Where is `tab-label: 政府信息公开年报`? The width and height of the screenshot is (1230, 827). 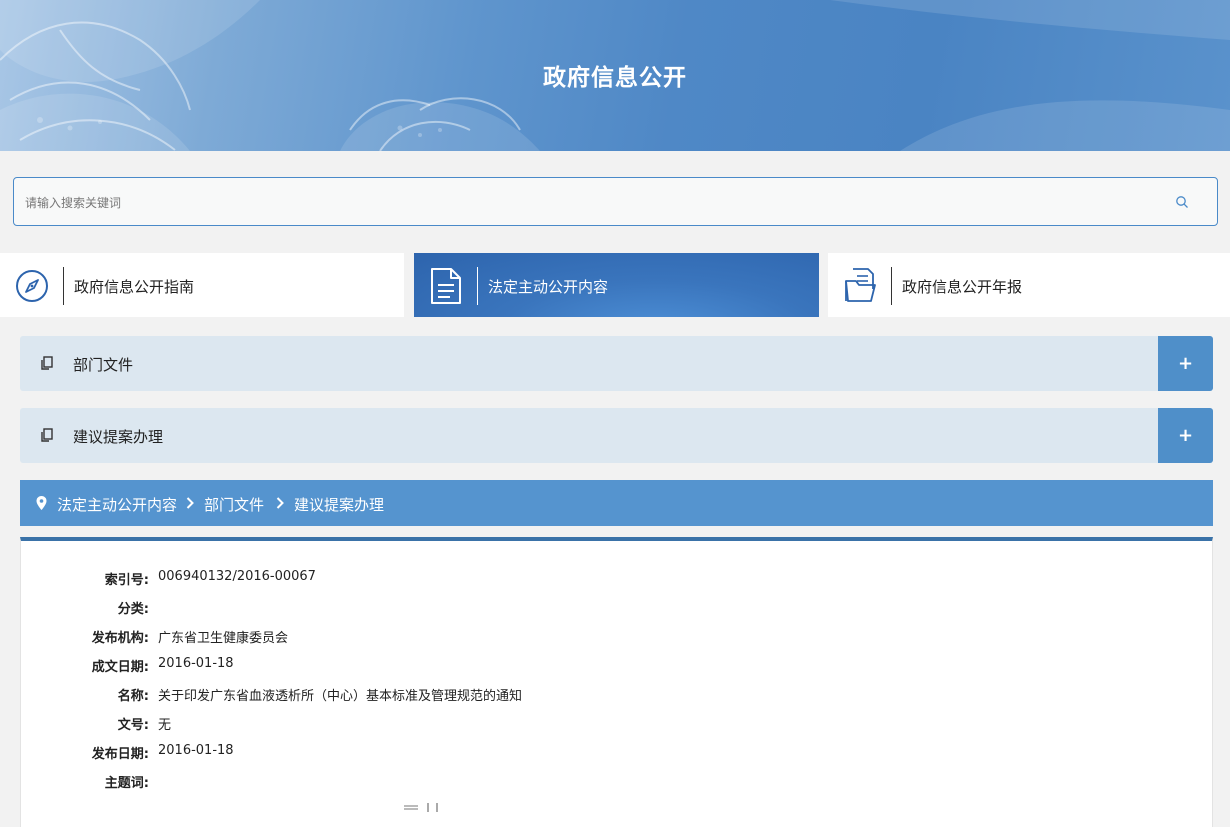 tab-label: 政府信息公开年报 is located at coordinates (962, 287).